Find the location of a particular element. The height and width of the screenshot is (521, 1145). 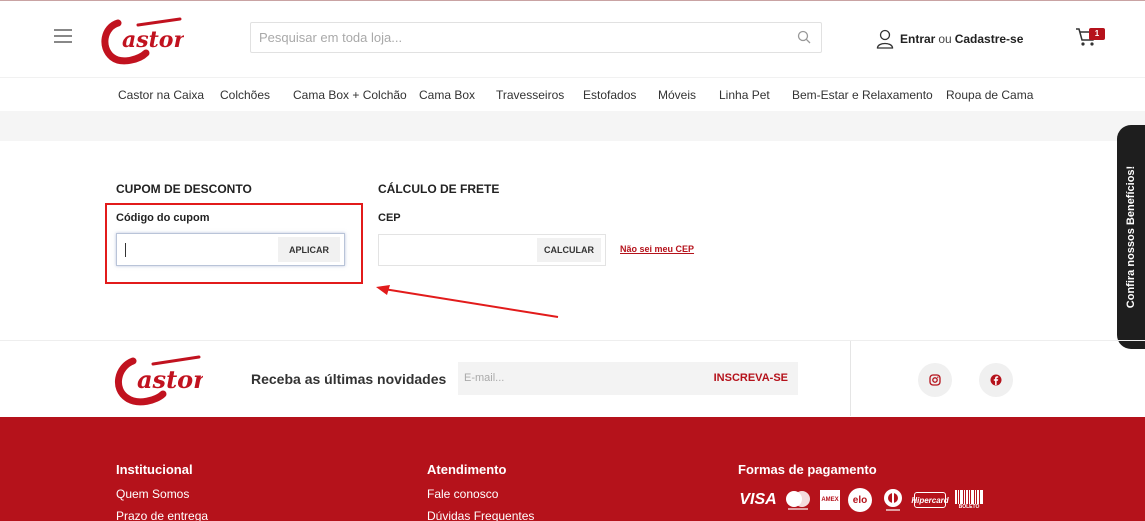

login-link: Entrar is located at coordinates (917, 39).